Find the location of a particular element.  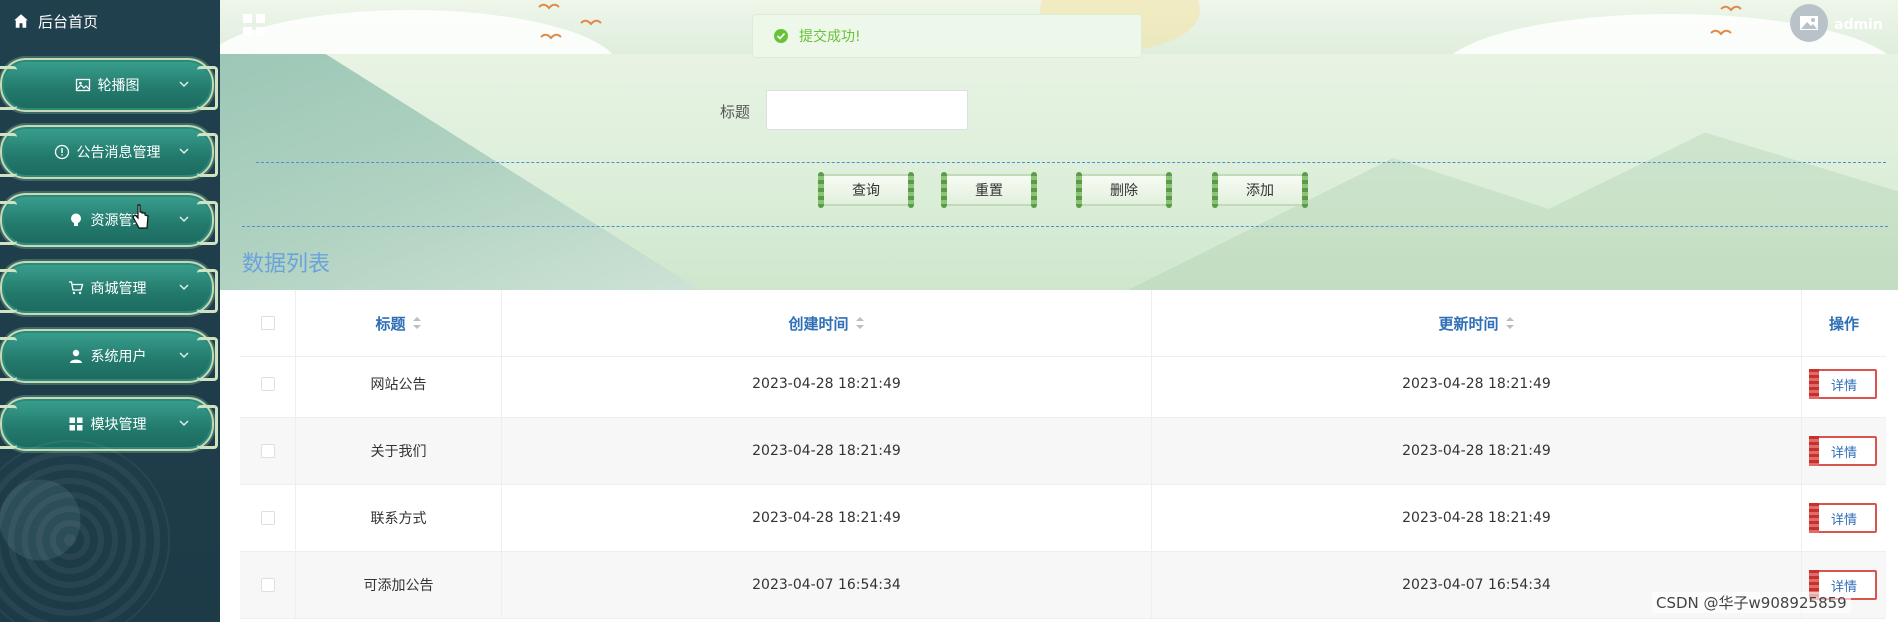

column-label: 标题 is located at coordinates (390, 323).